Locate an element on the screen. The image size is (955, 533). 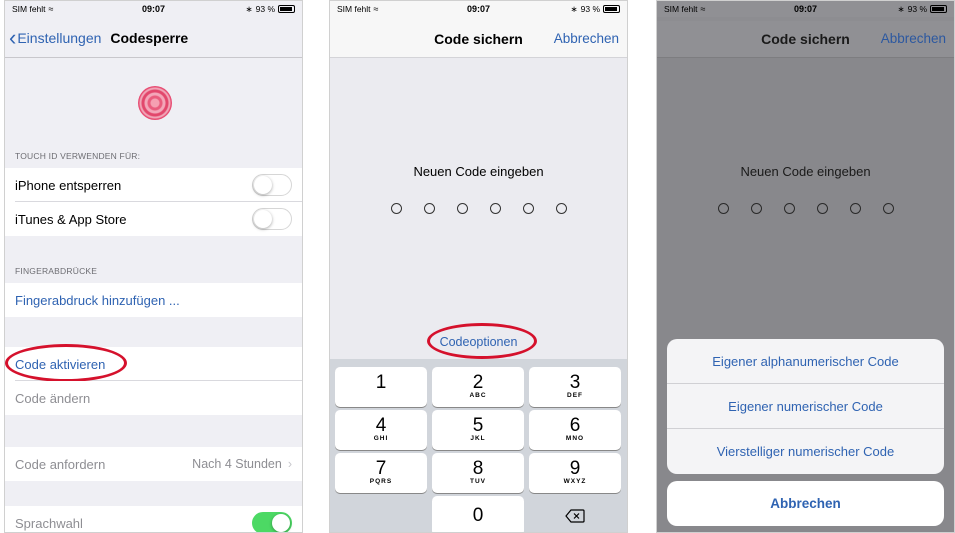
delete-key is located at coordinates (575, 514).